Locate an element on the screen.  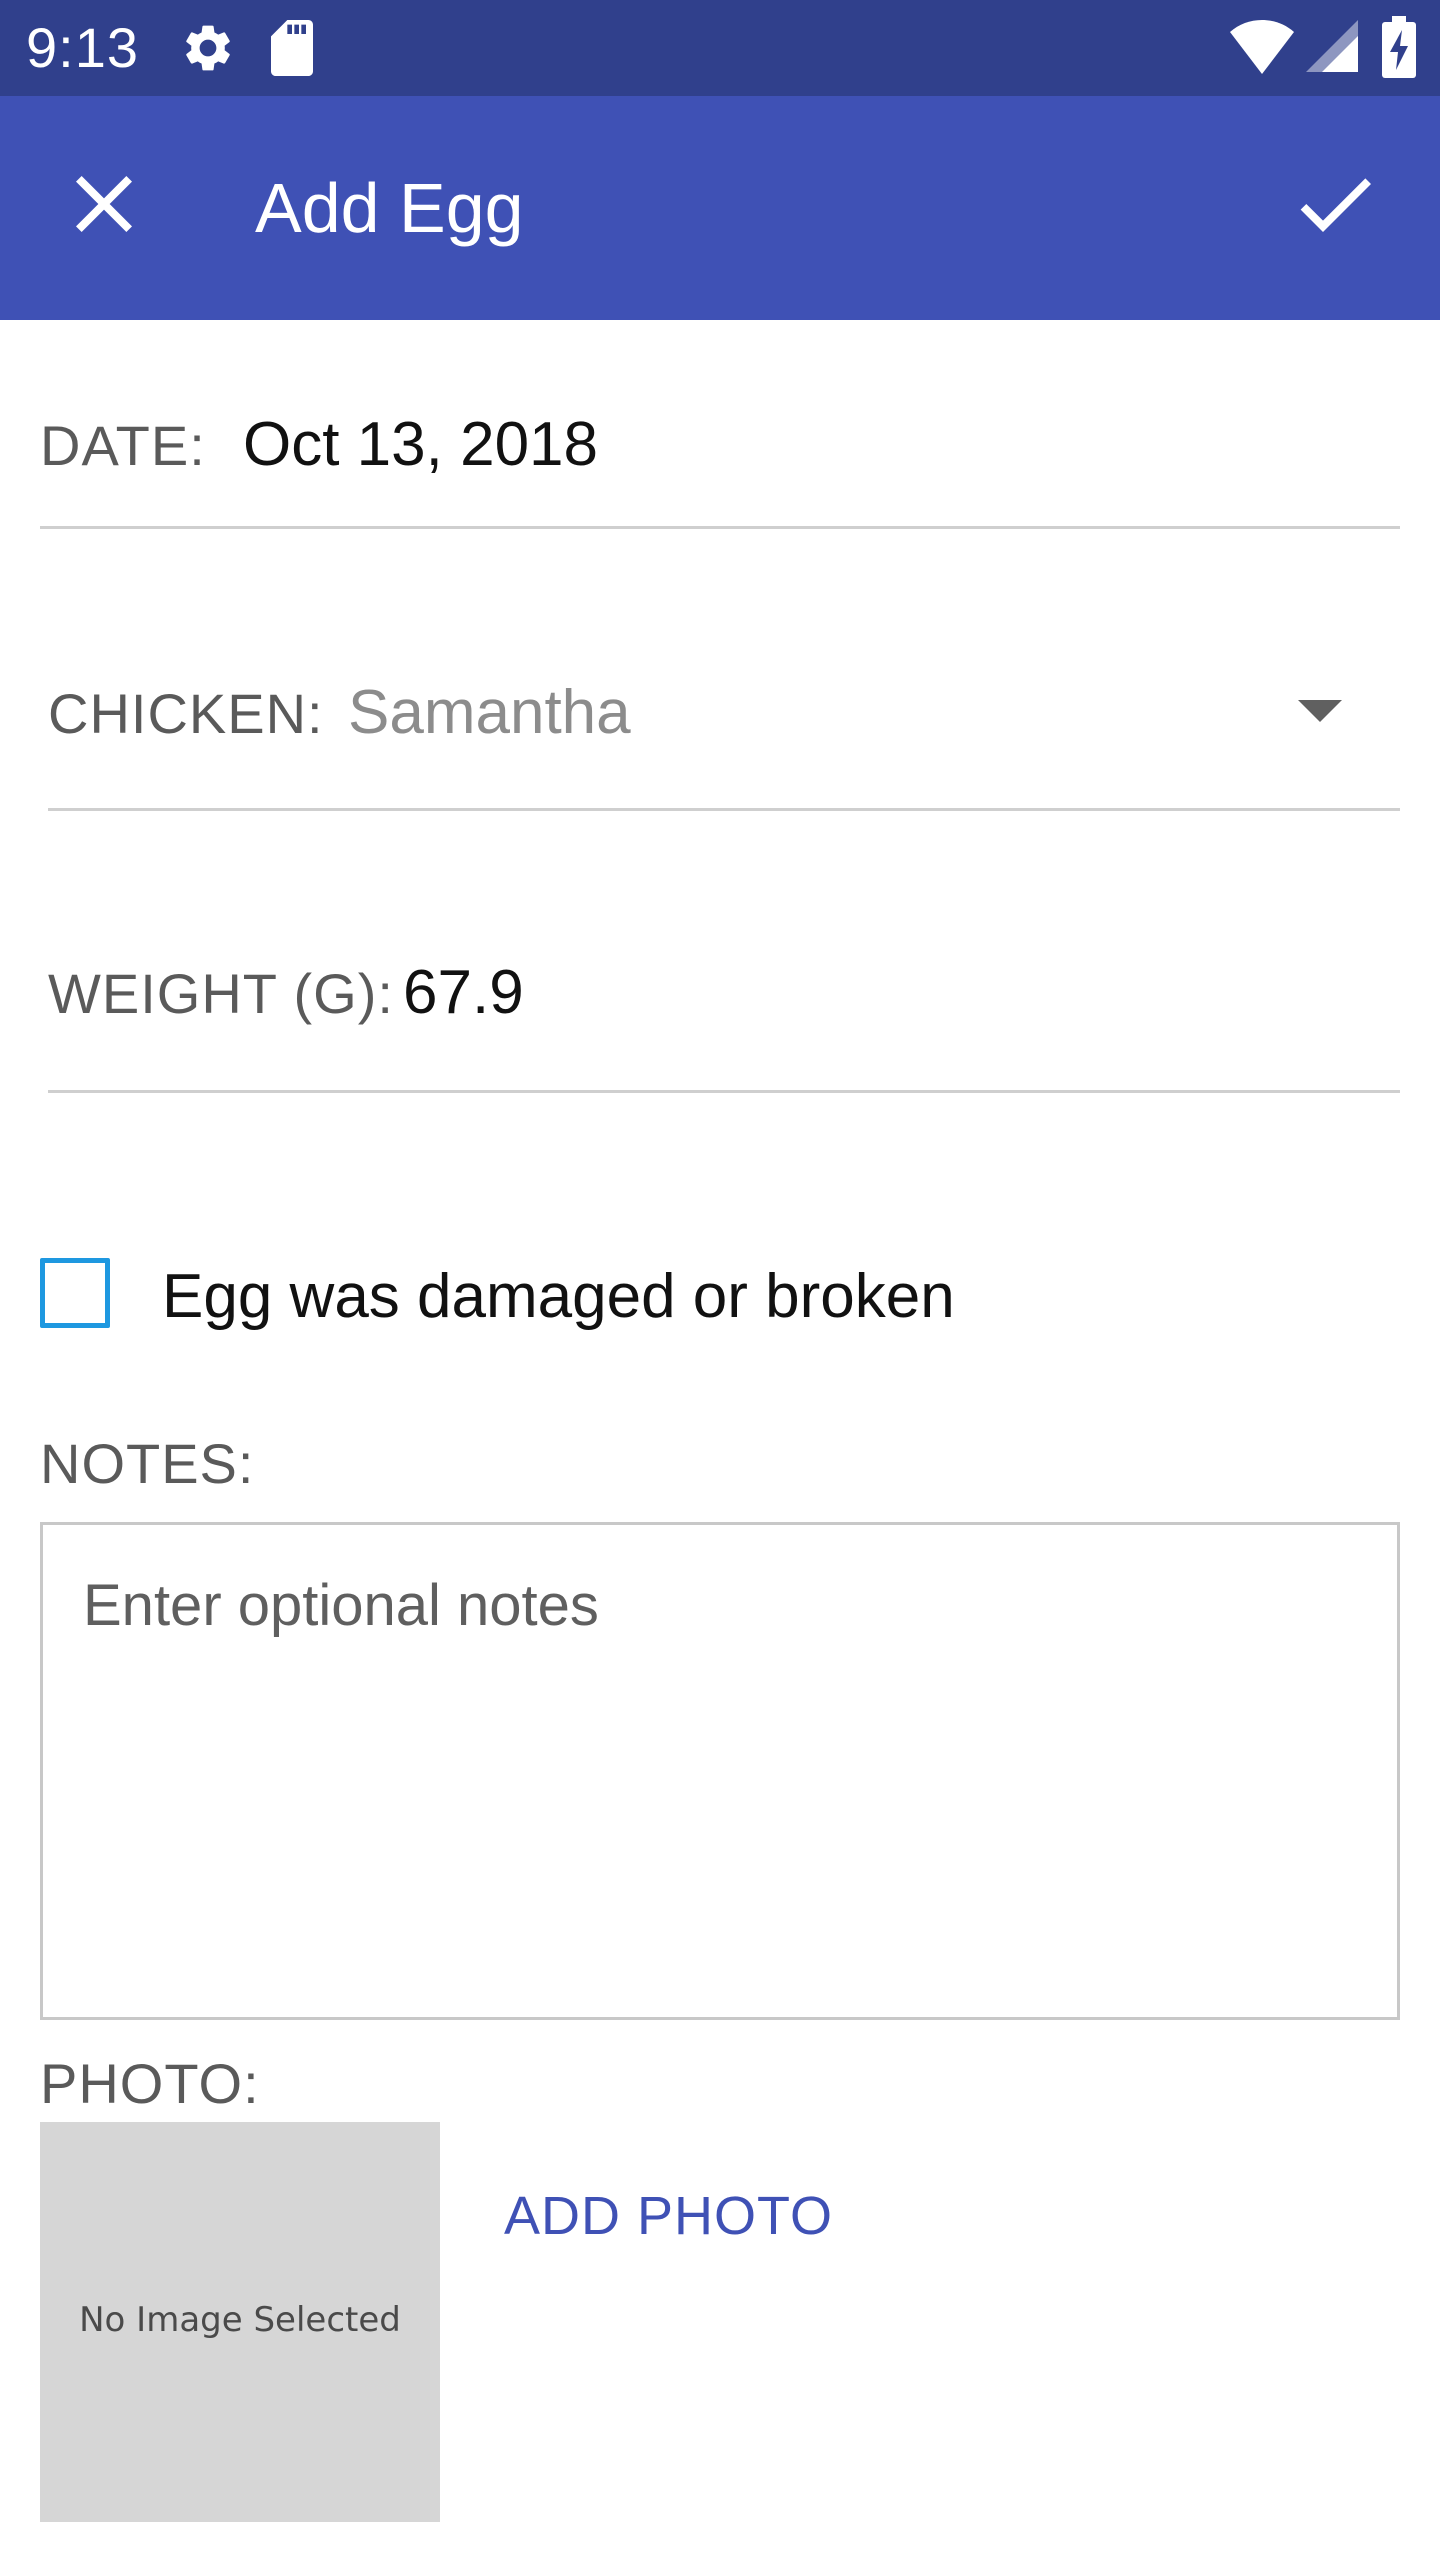
weight-divider is located at coordinates (724, 1091).